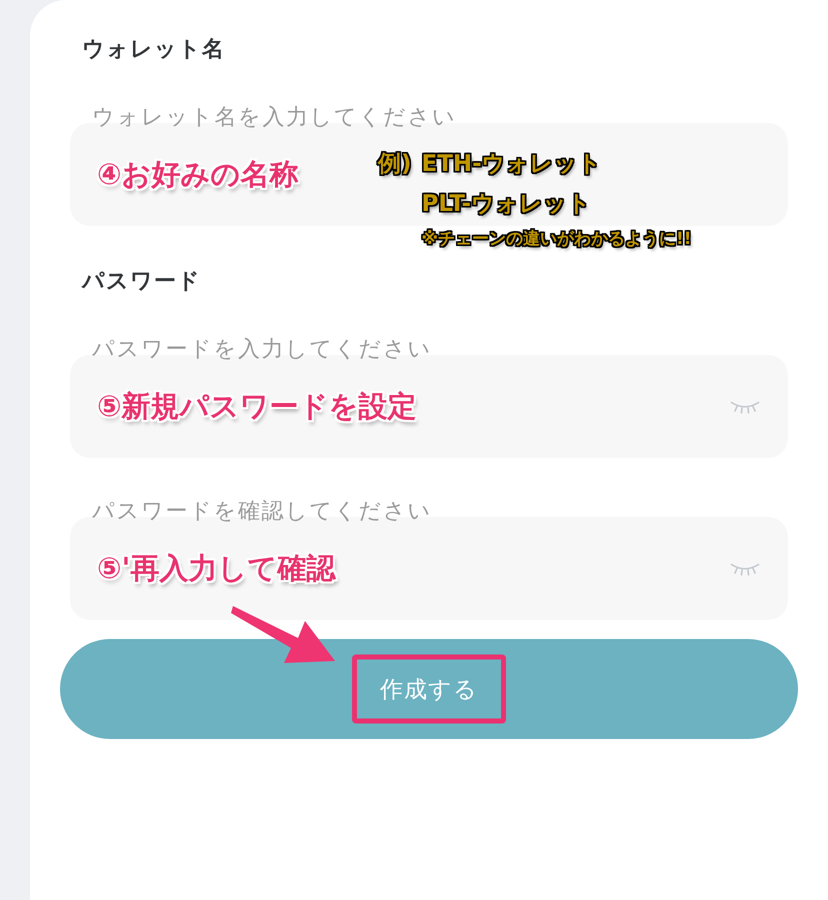 This screenshot has width=828, height=900. What do you see at coordinates (507, 204) in the screenshot?
I see `example-text: PLT-ウォレット` at bounding box center [507, 204].